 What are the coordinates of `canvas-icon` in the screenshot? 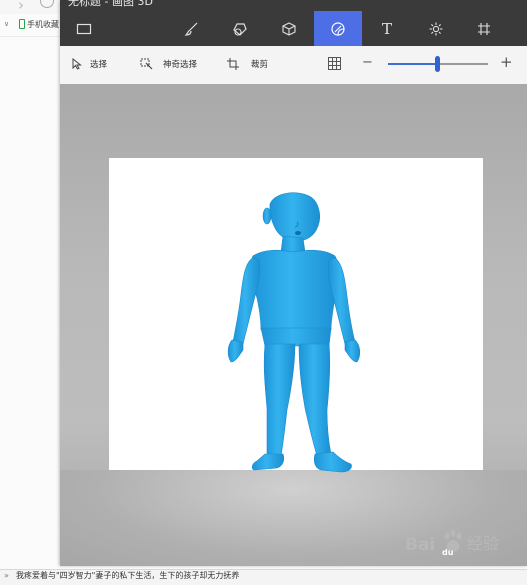 It's located at (484, 29).